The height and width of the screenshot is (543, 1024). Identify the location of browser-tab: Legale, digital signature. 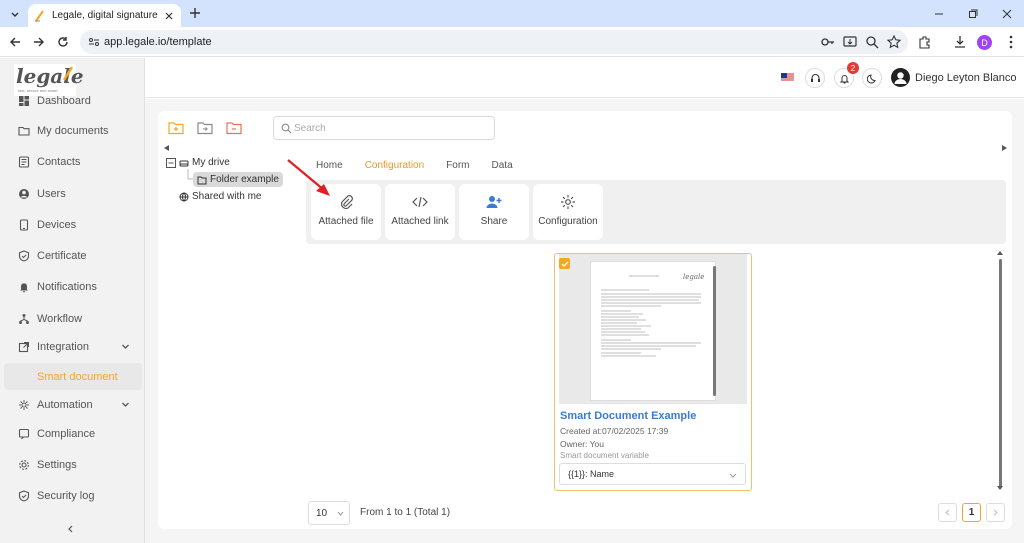
(104, 15).